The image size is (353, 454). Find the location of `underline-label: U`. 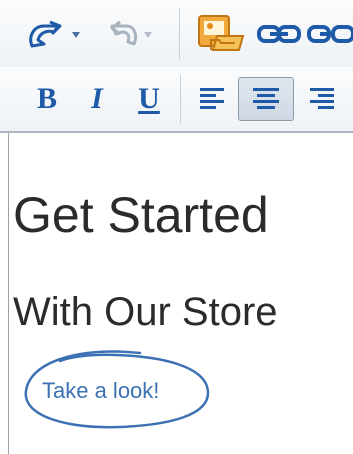

underline-label: U is located at coordinates (149, 98).